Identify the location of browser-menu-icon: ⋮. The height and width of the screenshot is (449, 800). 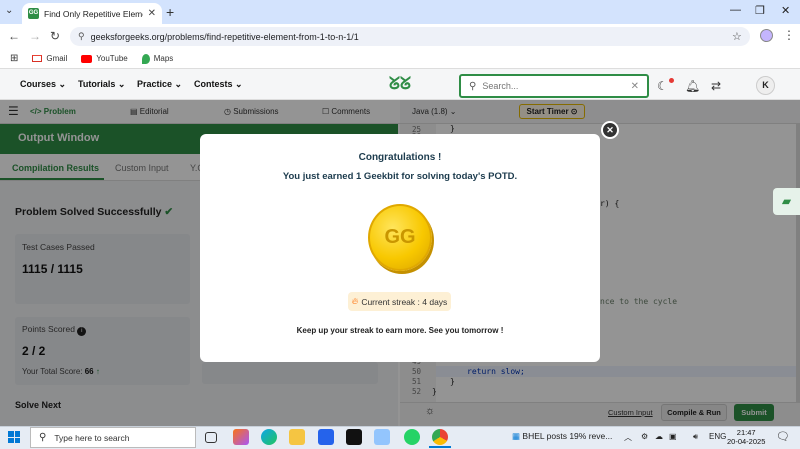
(789, 35).